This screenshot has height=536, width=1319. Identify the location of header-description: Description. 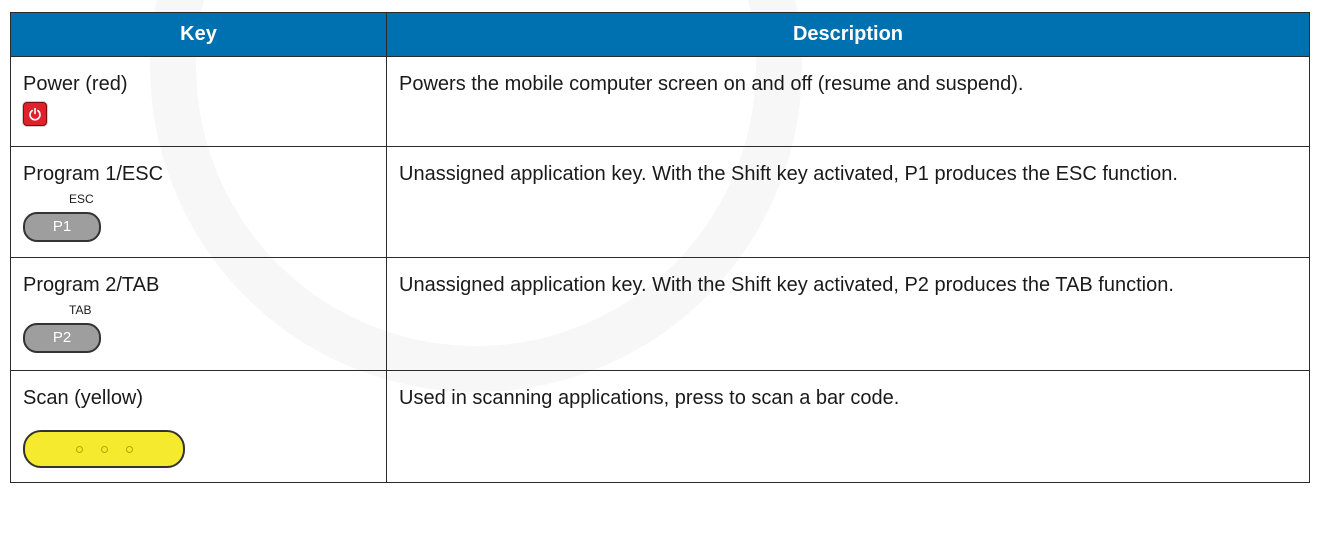
(848, 34).